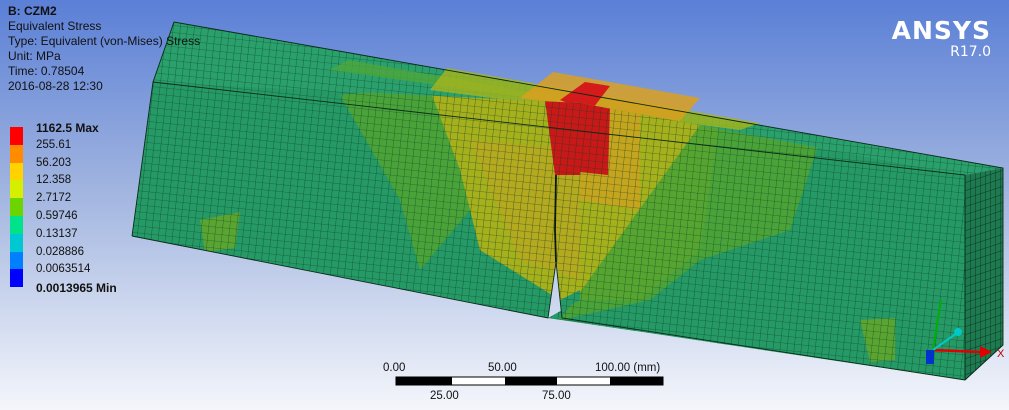  Describe the element at coordinates (55, 26) in the screenshot. I see `result-name: Equivalent Stress` at that location.